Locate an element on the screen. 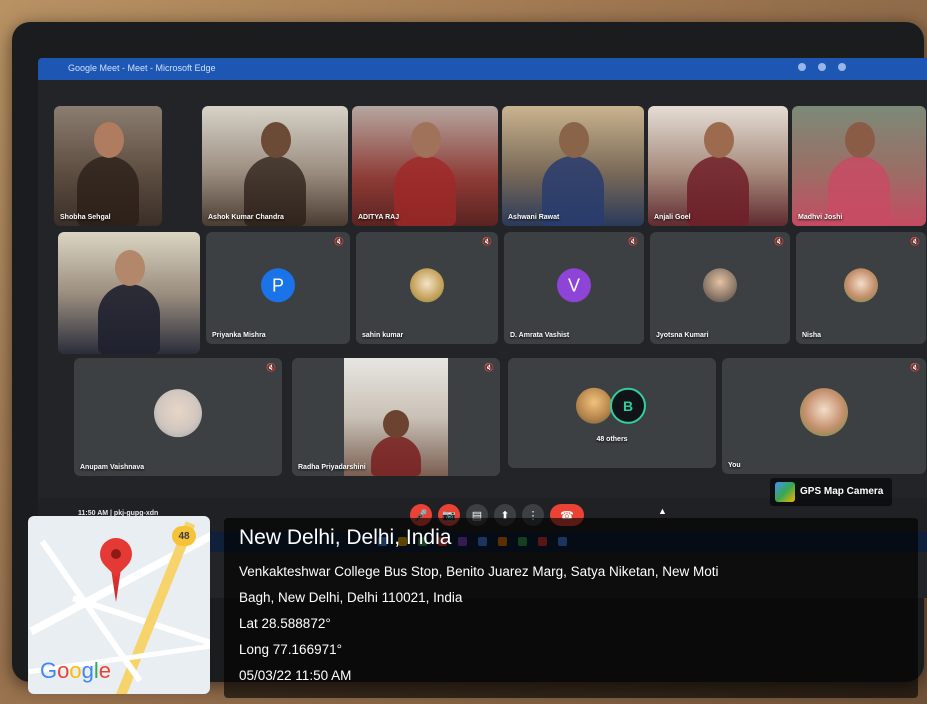 This screenshot has width=927, height=704. location-longitude: Long 77.166971° is located at coordinates (290, 649).